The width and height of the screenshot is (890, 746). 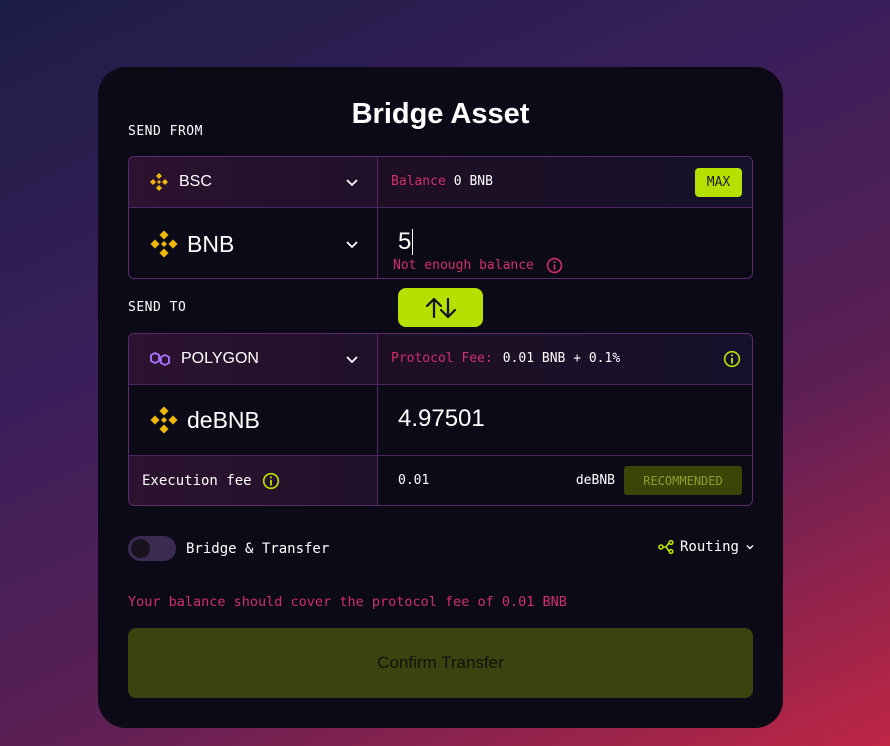 What do you see at coordinates (197, 481) in the screenshot?
I see `execution-fee-label: Execution fee` at bounding box center [197, 481].